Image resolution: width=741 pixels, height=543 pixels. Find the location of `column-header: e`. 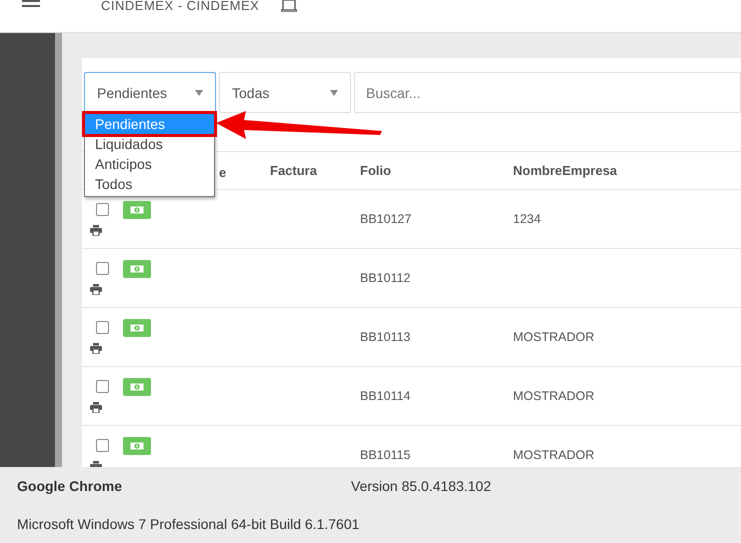

column-header: e is located at coordinates (223, 172).